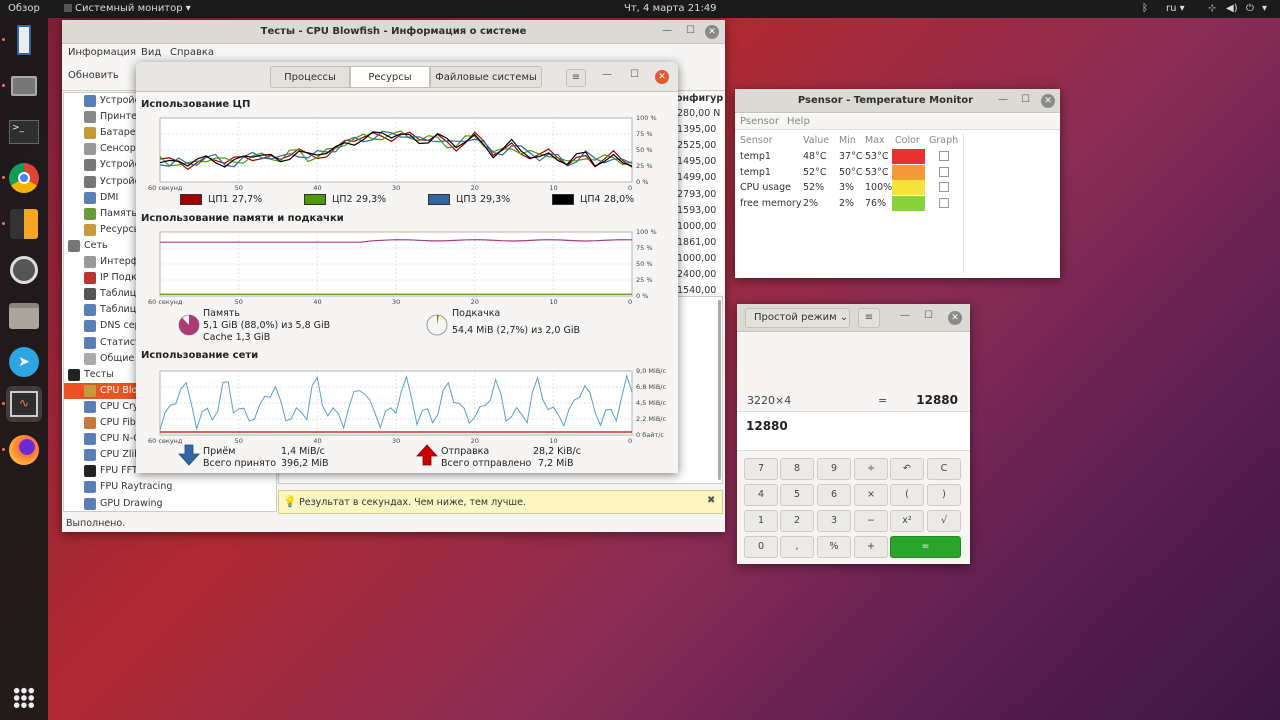 This screenshot has width=1280, height=720. I want to click on hint-close-icon: ✖, so click(711, 500).